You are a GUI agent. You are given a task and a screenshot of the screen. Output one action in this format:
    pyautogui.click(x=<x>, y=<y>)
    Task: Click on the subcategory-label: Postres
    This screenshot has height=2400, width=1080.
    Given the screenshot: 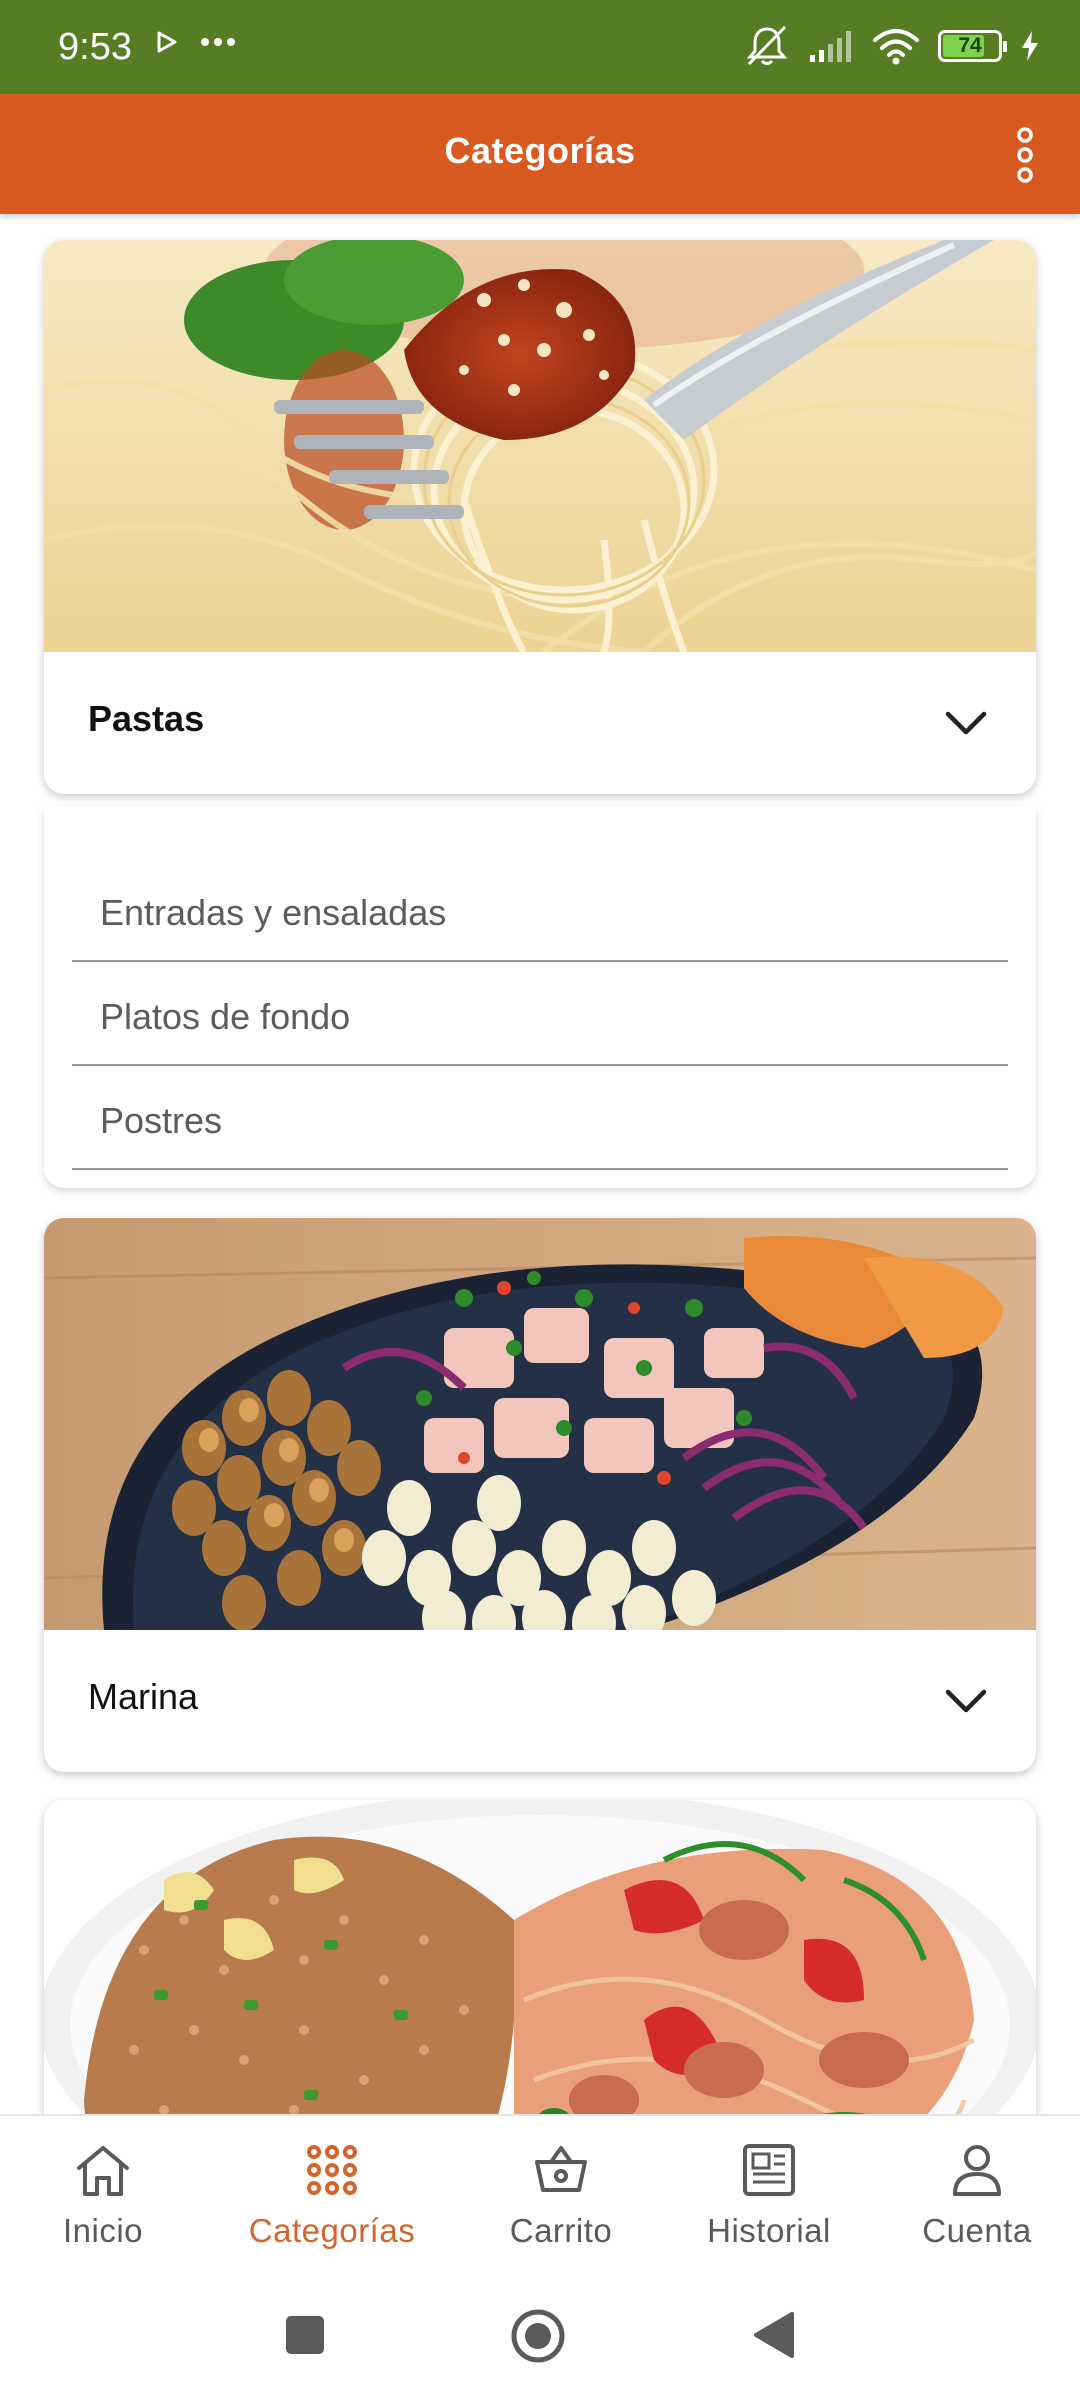 What is the action you would take?
    pyautogui.click(x=161, y=1120)
    